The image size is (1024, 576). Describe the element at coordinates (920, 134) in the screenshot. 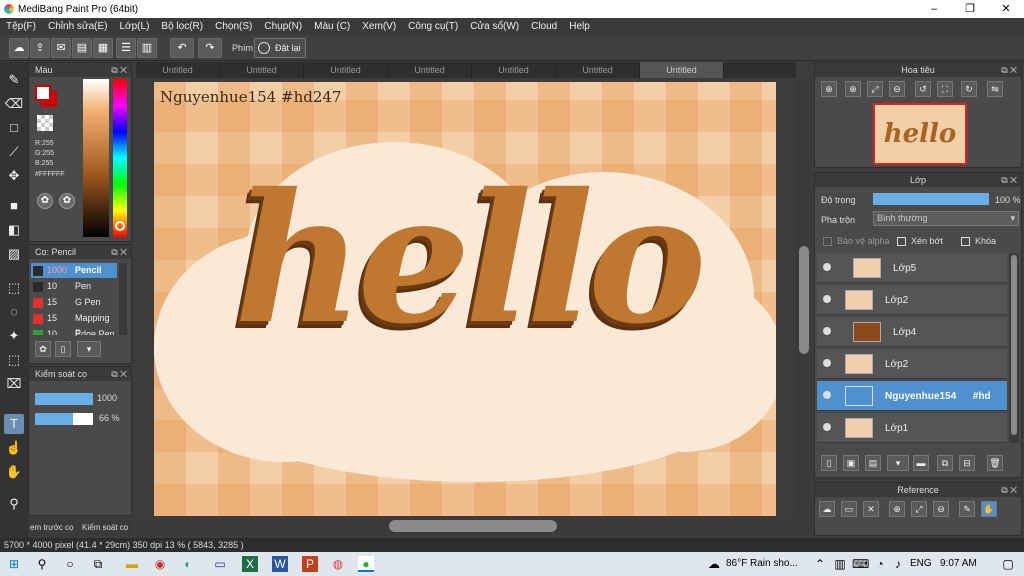

I see `navigator-thumbnail: hello` at that location.